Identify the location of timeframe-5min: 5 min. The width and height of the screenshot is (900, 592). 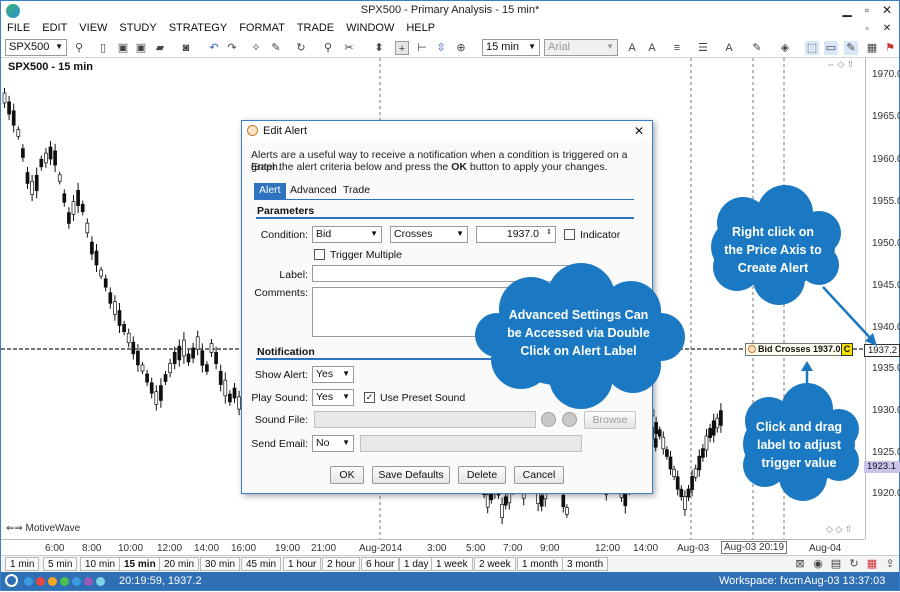
(60, 564).